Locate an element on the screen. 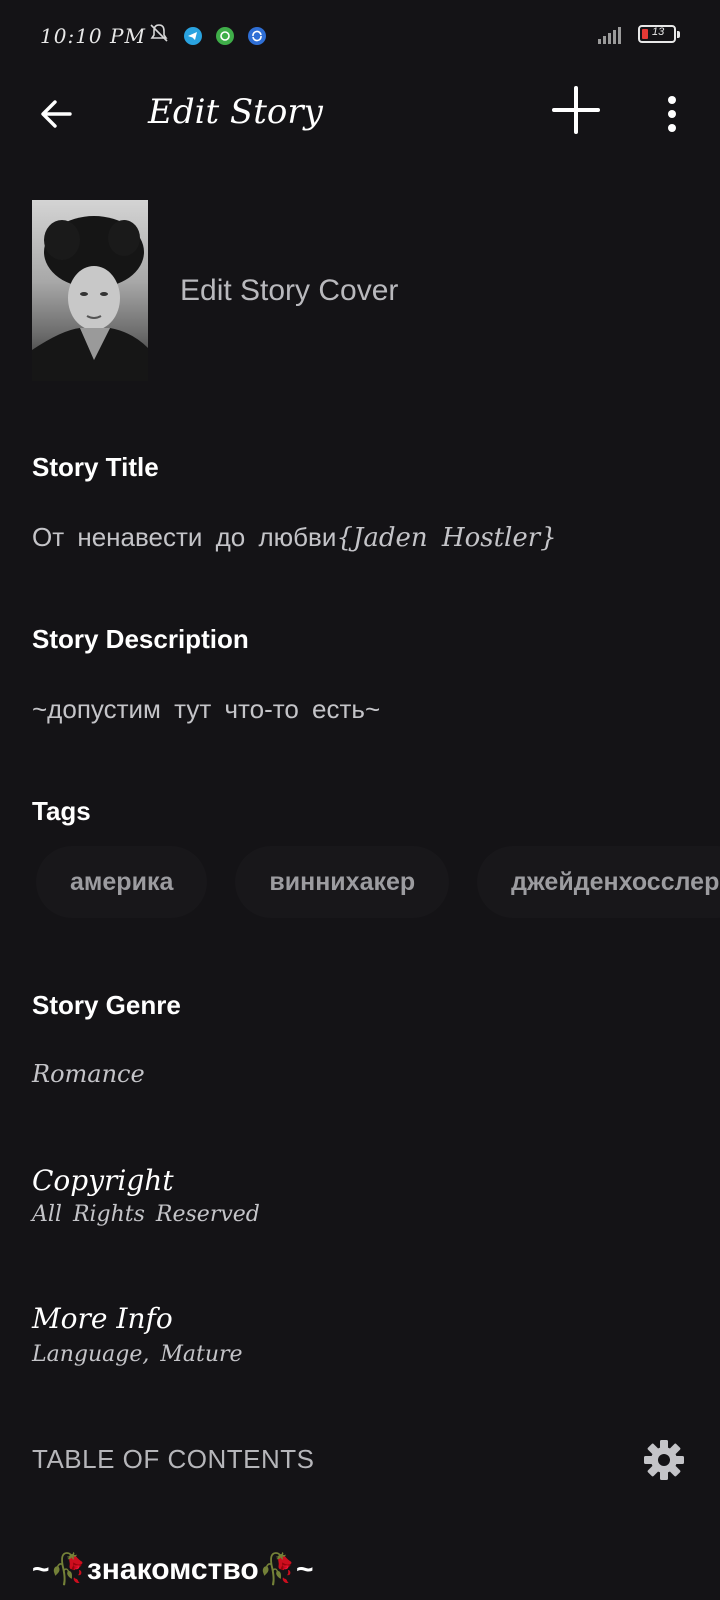 The height and width of the screenshot is (1600, 720). story-title-script-text: {Jaden Hostler} is located at coordinates (446, 538).